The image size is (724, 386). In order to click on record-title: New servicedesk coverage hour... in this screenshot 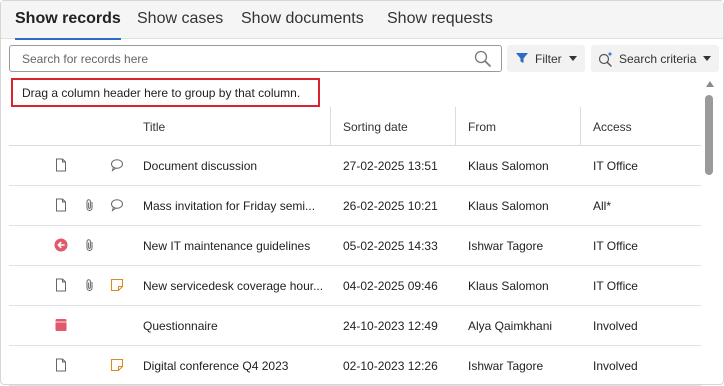, I will do `click(233, 286)`.